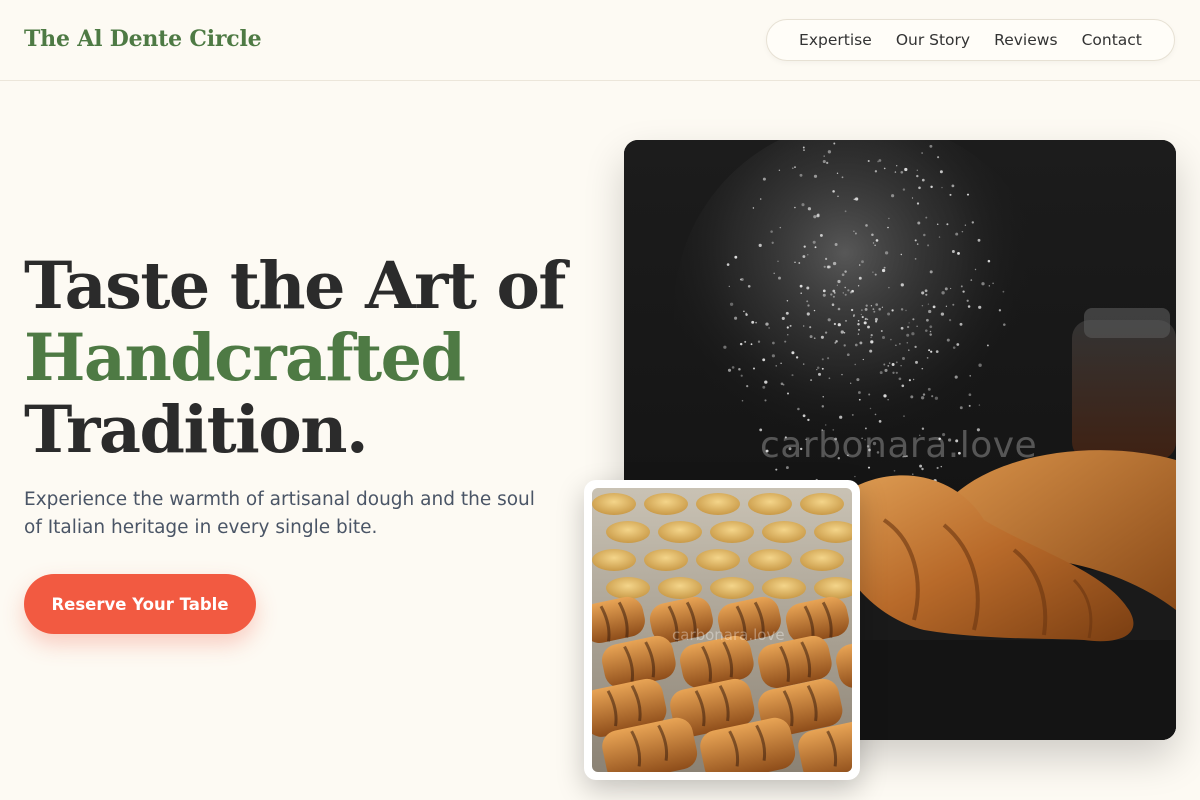 This screenshot has height=800, width=1200. What do you see at coordinates (728, 635) in the screenshot?
I see `inset-watermark: carbonara.love` at bounding box center [728, 635].